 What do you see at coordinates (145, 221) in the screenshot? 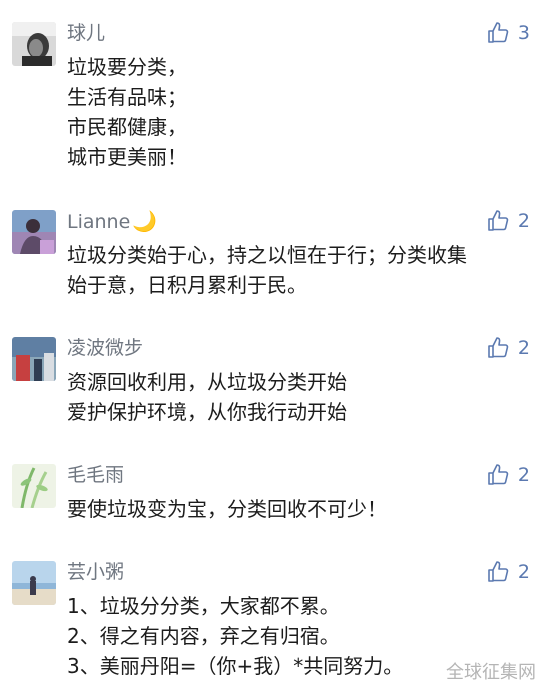
I see `crescent-moon-icon: 🌙` at bounding box center [145, 221].